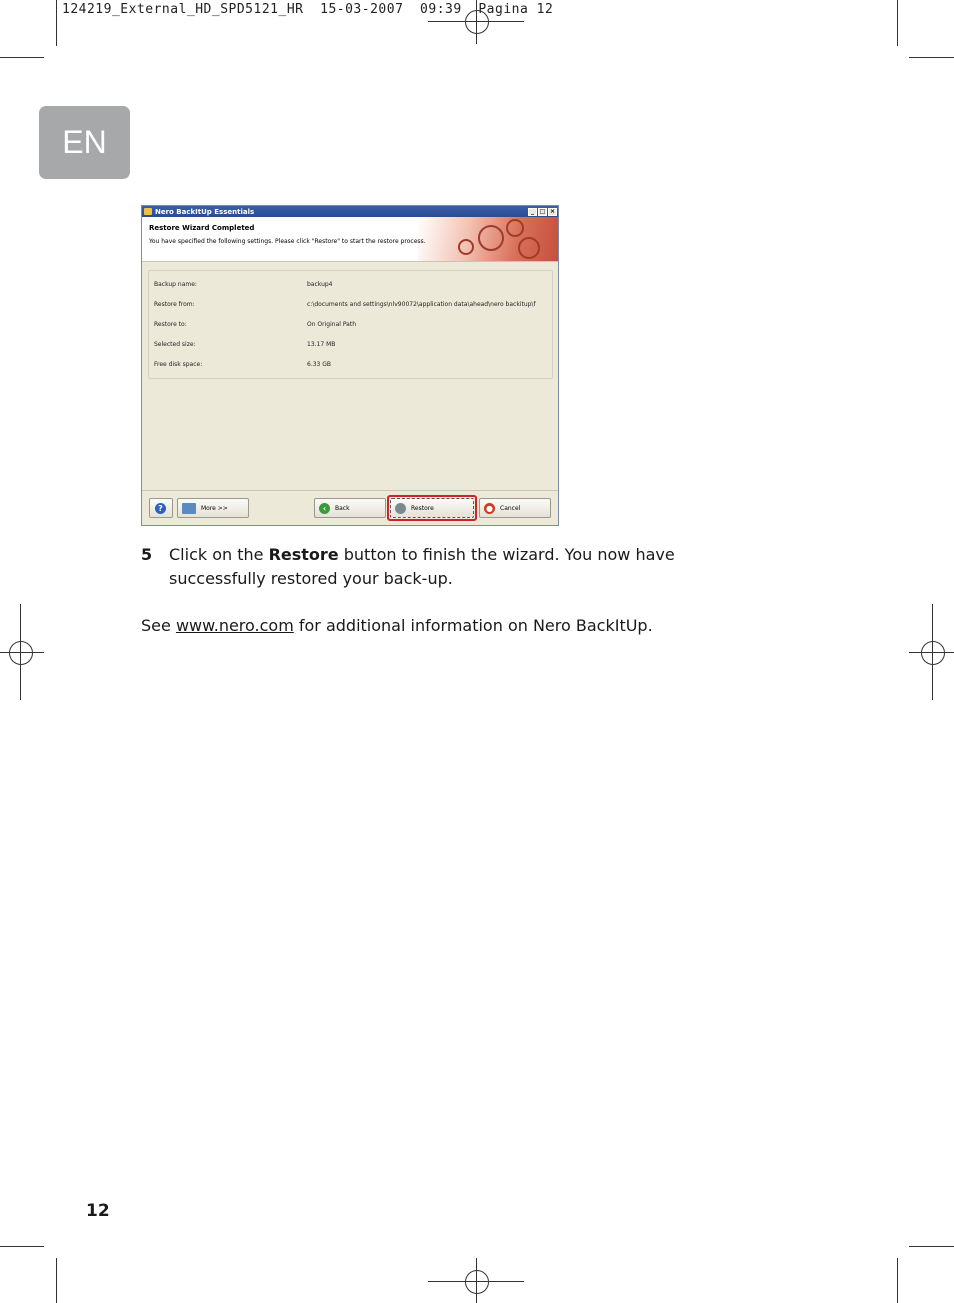 Image resolution: width=954 pixels, height=1303 pixels. What do you see at coordinates (148, 211) in the screenshot?
I see `app-icon` at bounding box center [148, 211].